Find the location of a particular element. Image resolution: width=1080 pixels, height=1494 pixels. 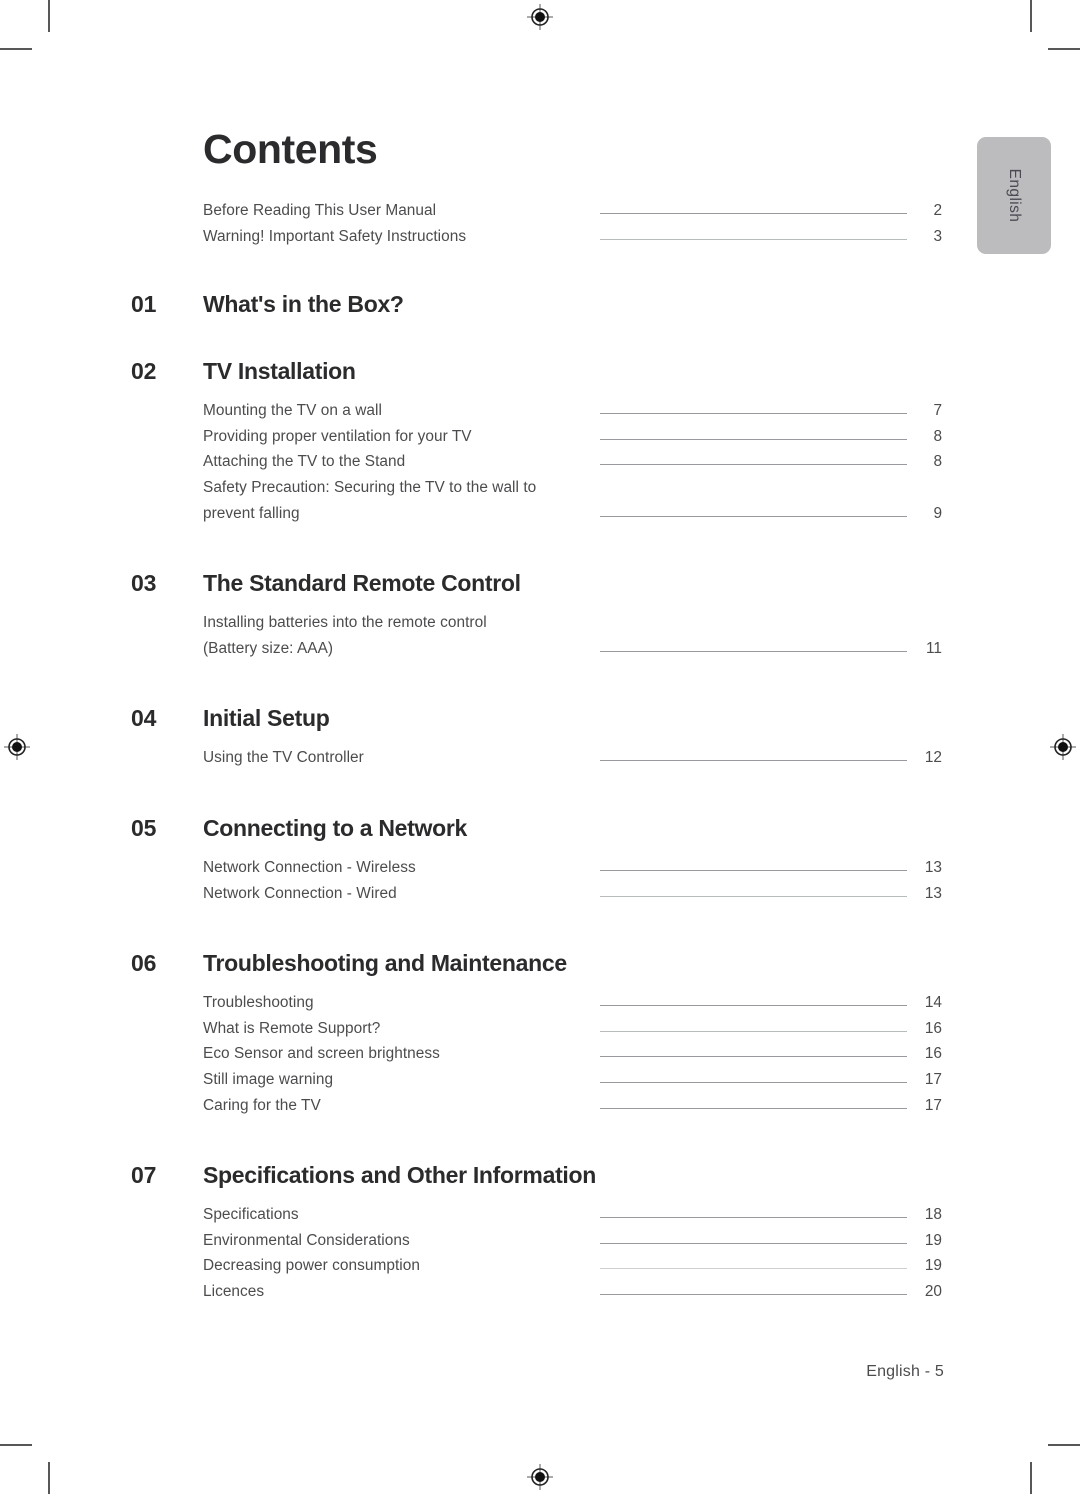

toc-entry: Before Reading This User Manual 2 is located at coordinates (540, 215).